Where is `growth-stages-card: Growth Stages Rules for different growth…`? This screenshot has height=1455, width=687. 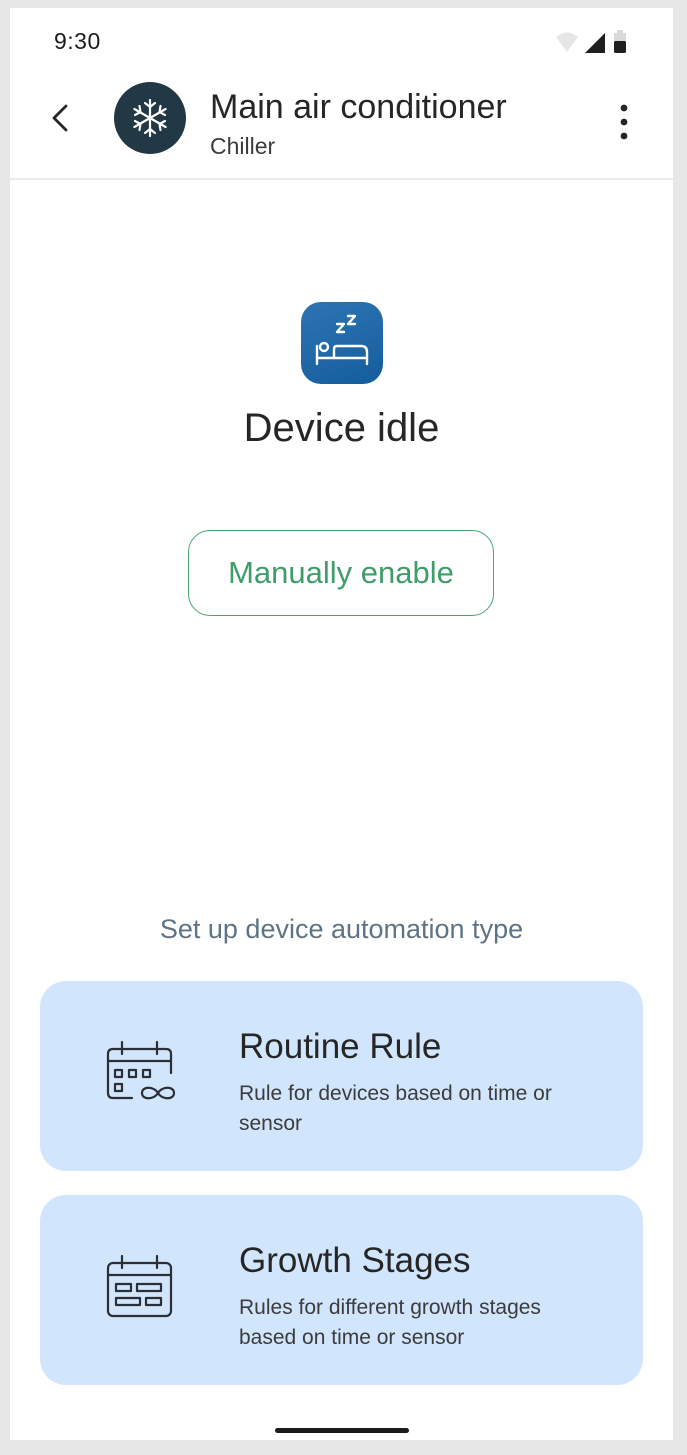
growth-stages-card: Growth Stages Rules for different growth… is located at coordinates (341, 1290).